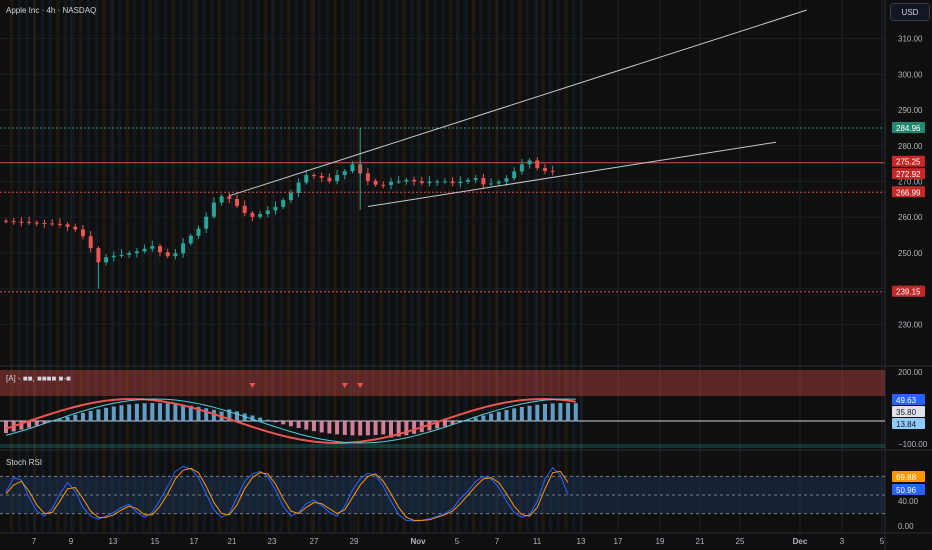 The image size is (932, 550). Describe the element at coordinates (910, 12) in the screenshot. I see `currency-button: USD` at that location.